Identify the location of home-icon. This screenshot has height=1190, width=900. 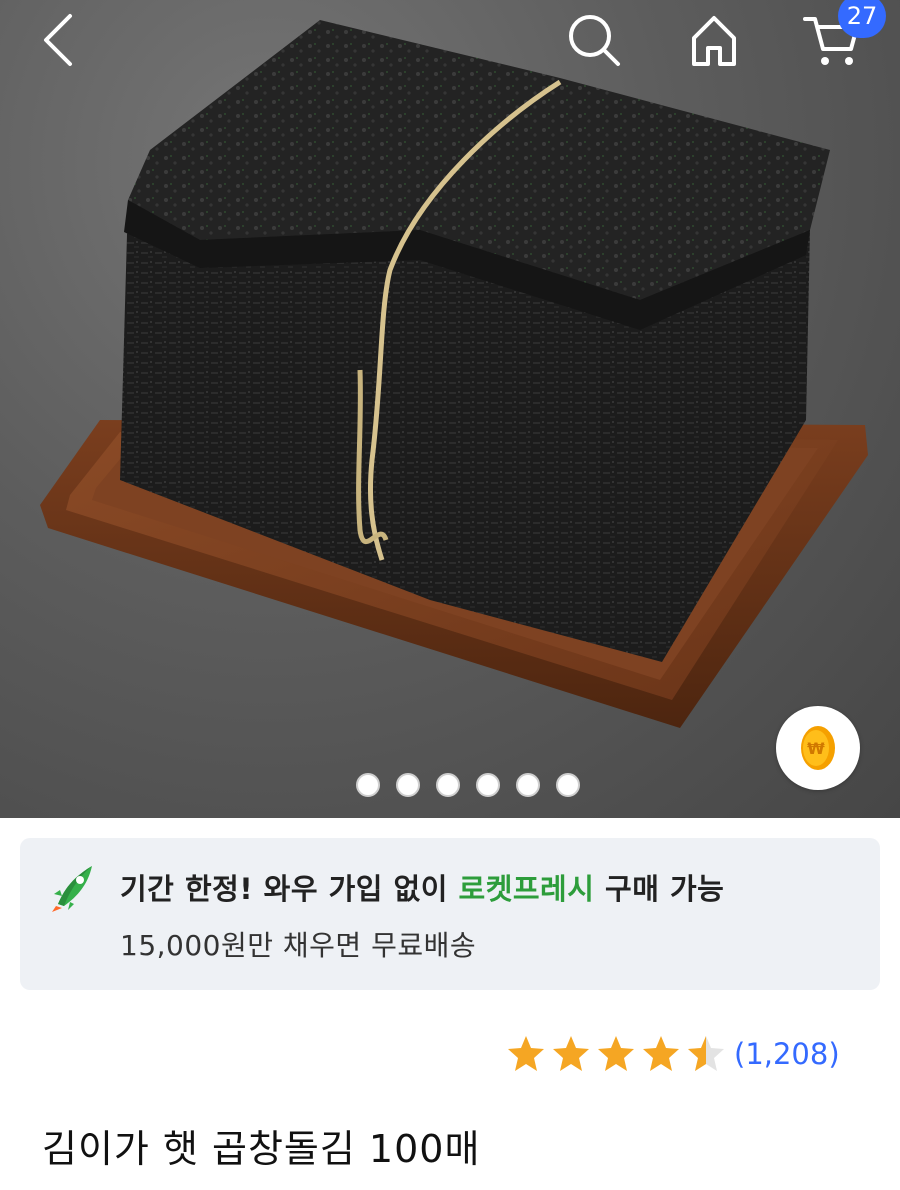
(714, 41).